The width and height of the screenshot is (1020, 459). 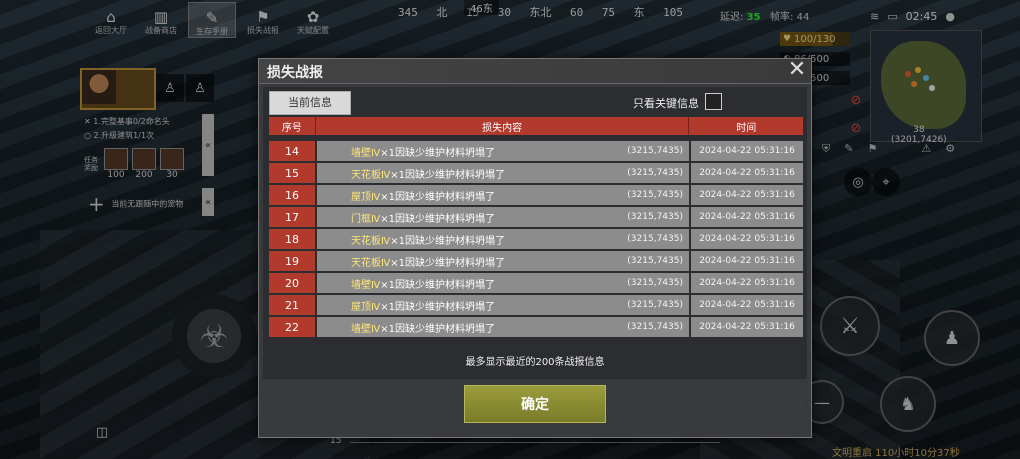 What do you see at coordinates (292, 261) in the screenshot?
I see `row-number: 19` at bounding box center [292, 261].